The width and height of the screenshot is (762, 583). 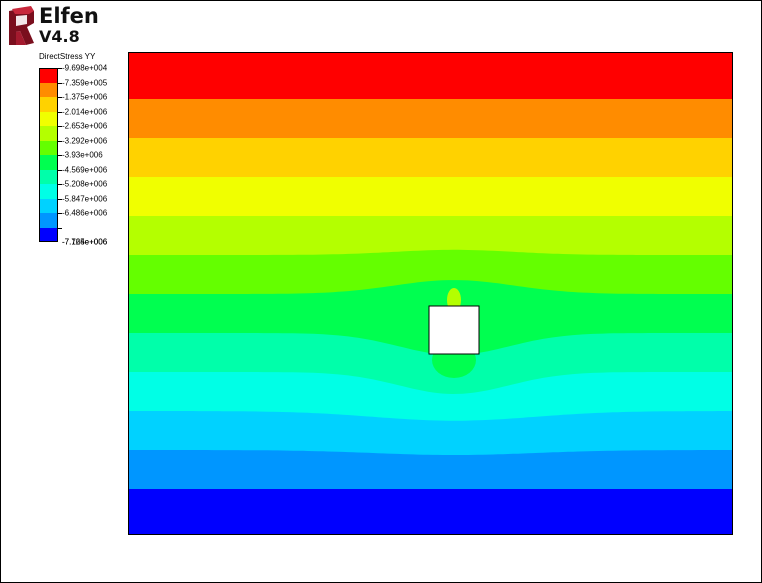 I want to click on legend-label: -9.698e+004, so click(x=85, y=68).